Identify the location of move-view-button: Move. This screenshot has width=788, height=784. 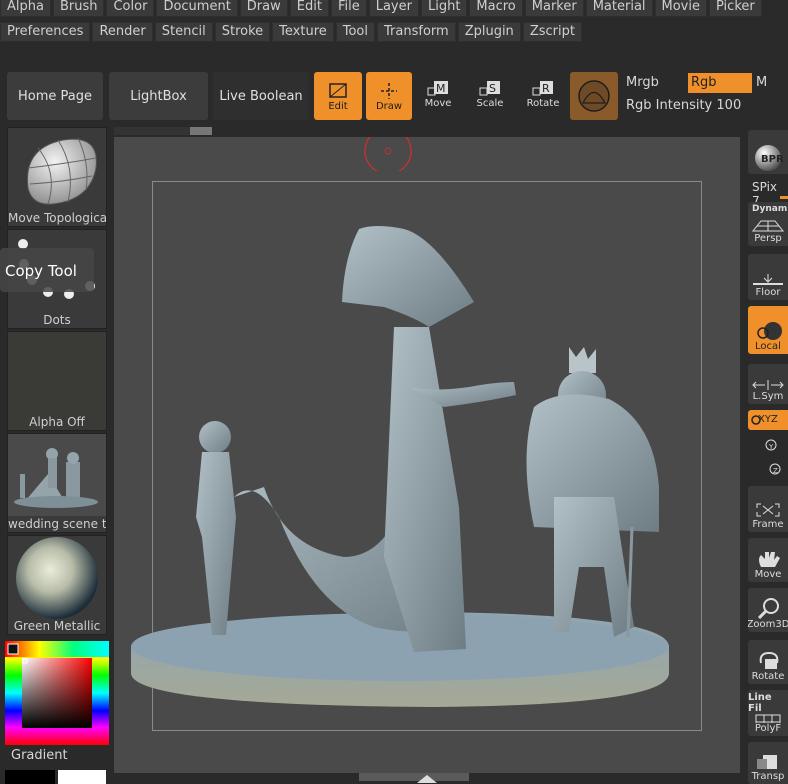
(768, 560).